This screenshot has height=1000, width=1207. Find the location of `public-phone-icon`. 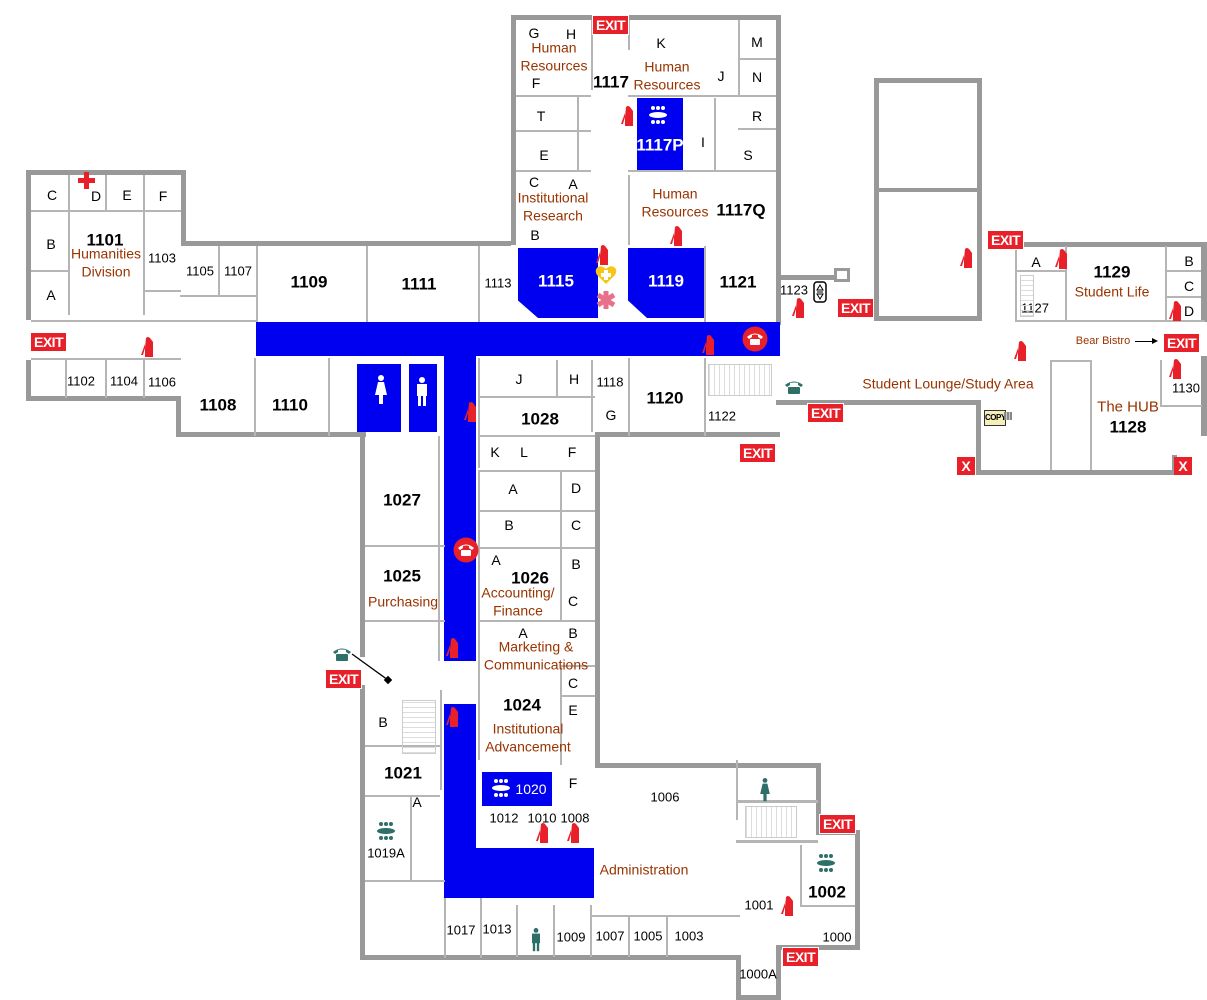

public-phone-icon is located at coordinates (794, 387).